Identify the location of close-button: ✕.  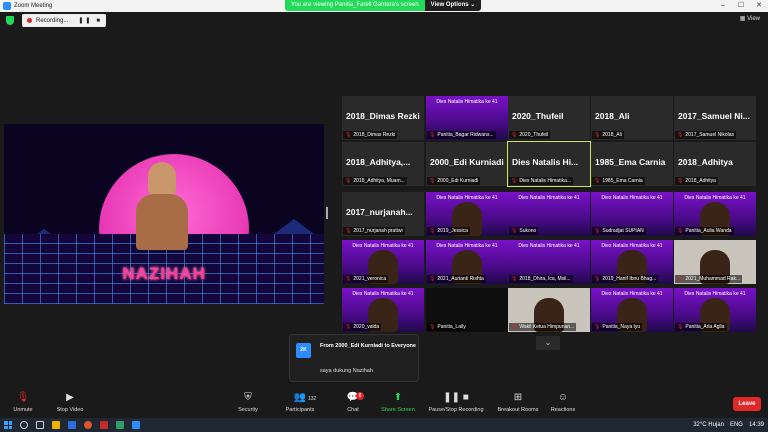
(759, 6).